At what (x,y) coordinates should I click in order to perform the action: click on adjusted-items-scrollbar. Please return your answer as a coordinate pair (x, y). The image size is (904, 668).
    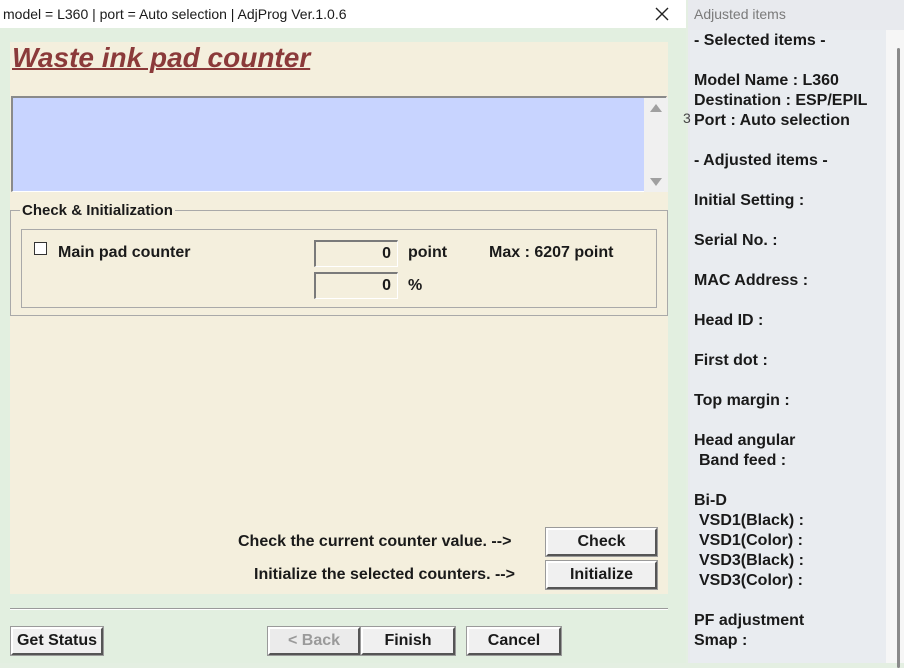
    Looking at the image, I should click on (895, 346).